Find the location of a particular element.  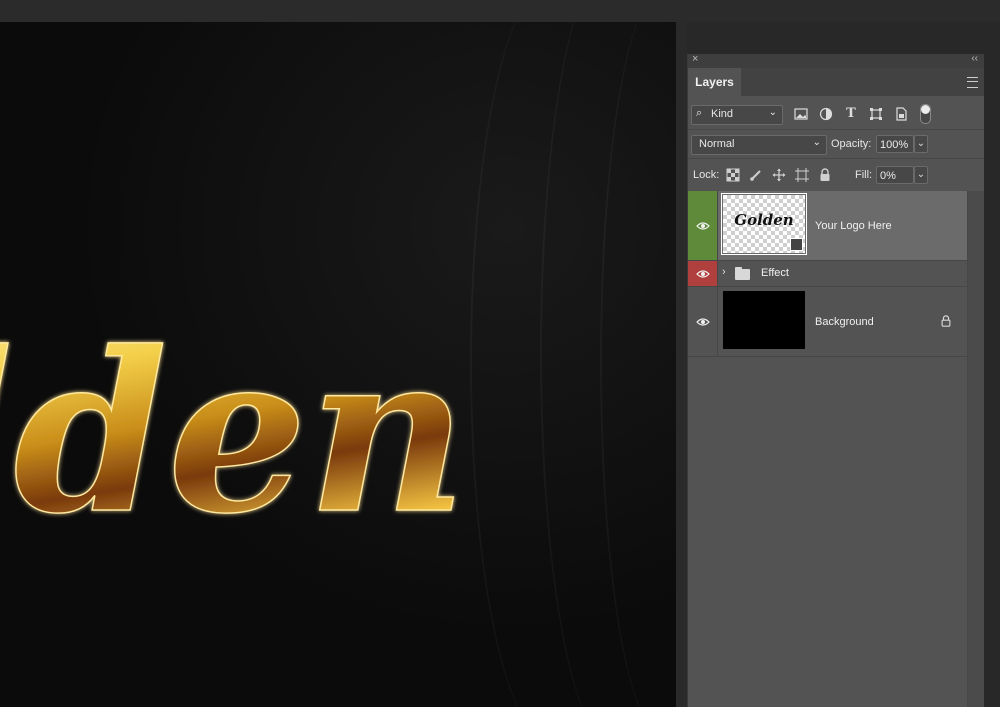

lock-label: Lock: is located at coordinates (706, 175).